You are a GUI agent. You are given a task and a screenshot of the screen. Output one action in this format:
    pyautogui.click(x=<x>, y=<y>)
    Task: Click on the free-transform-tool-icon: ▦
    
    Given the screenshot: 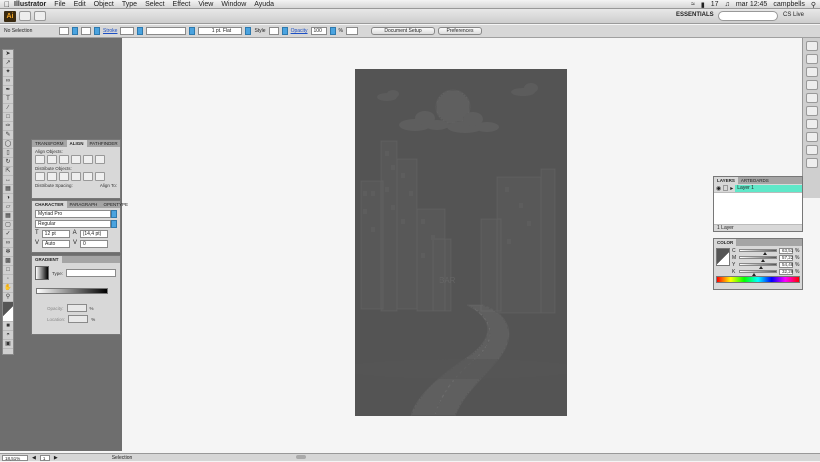 What is the action you would take?
    pyautogui.click(x=8, y=189)
    